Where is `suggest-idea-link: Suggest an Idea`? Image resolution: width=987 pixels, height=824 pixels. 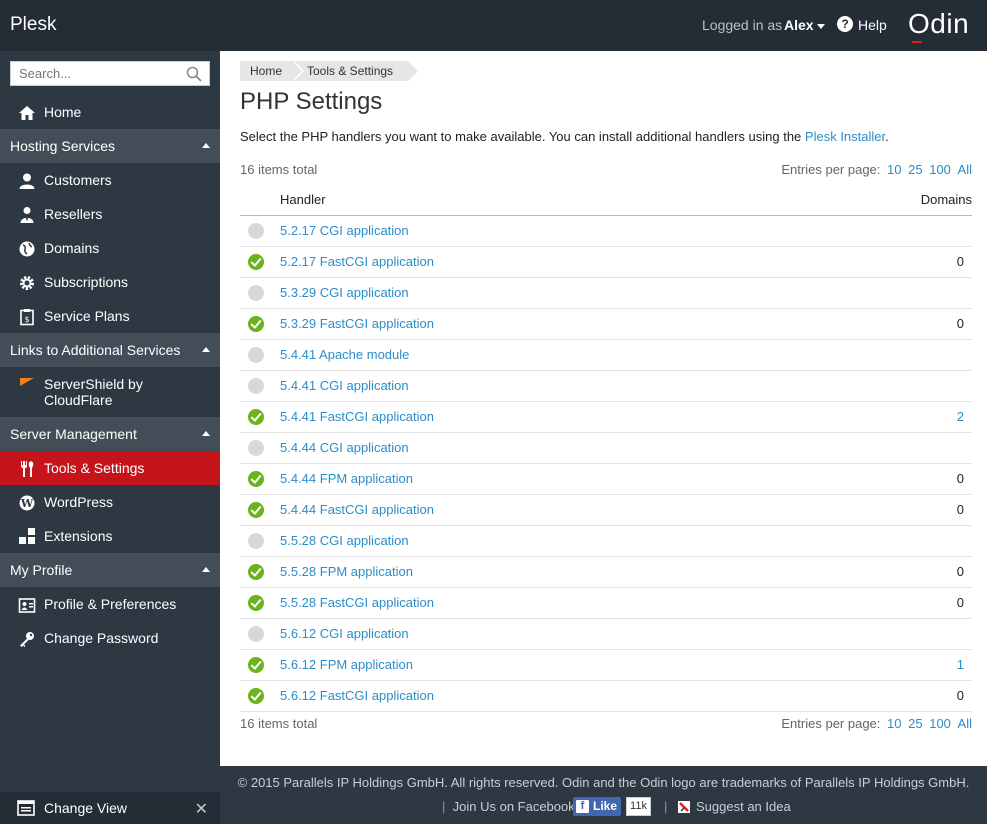 suggest-idea-link: Suggest an Idea is located at coordinates (743, 806).